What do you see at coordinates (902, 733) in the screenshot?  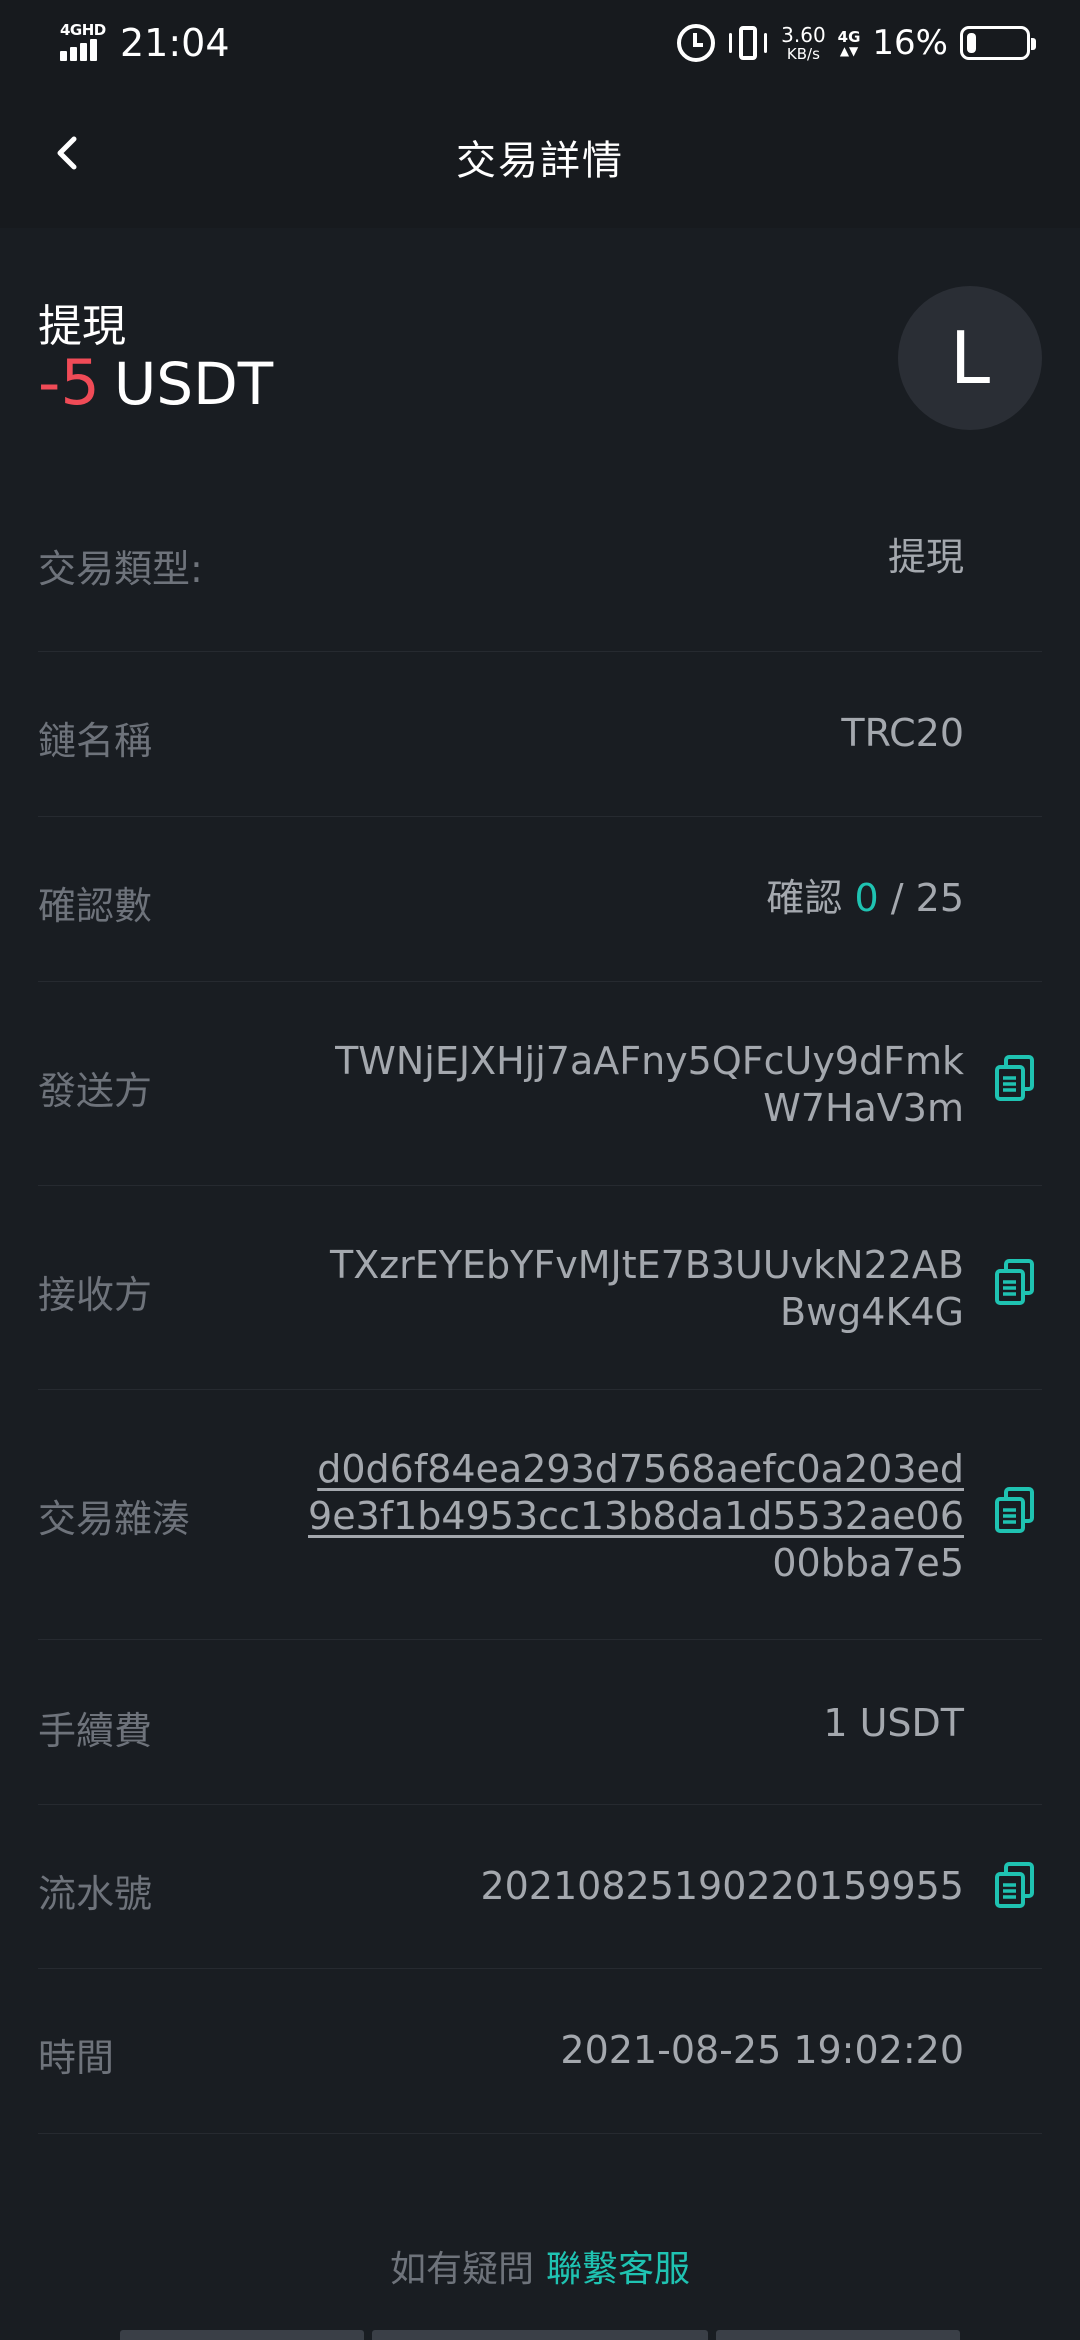 I see `chain-name-value: TRC20` at bounding box center [902, 733].